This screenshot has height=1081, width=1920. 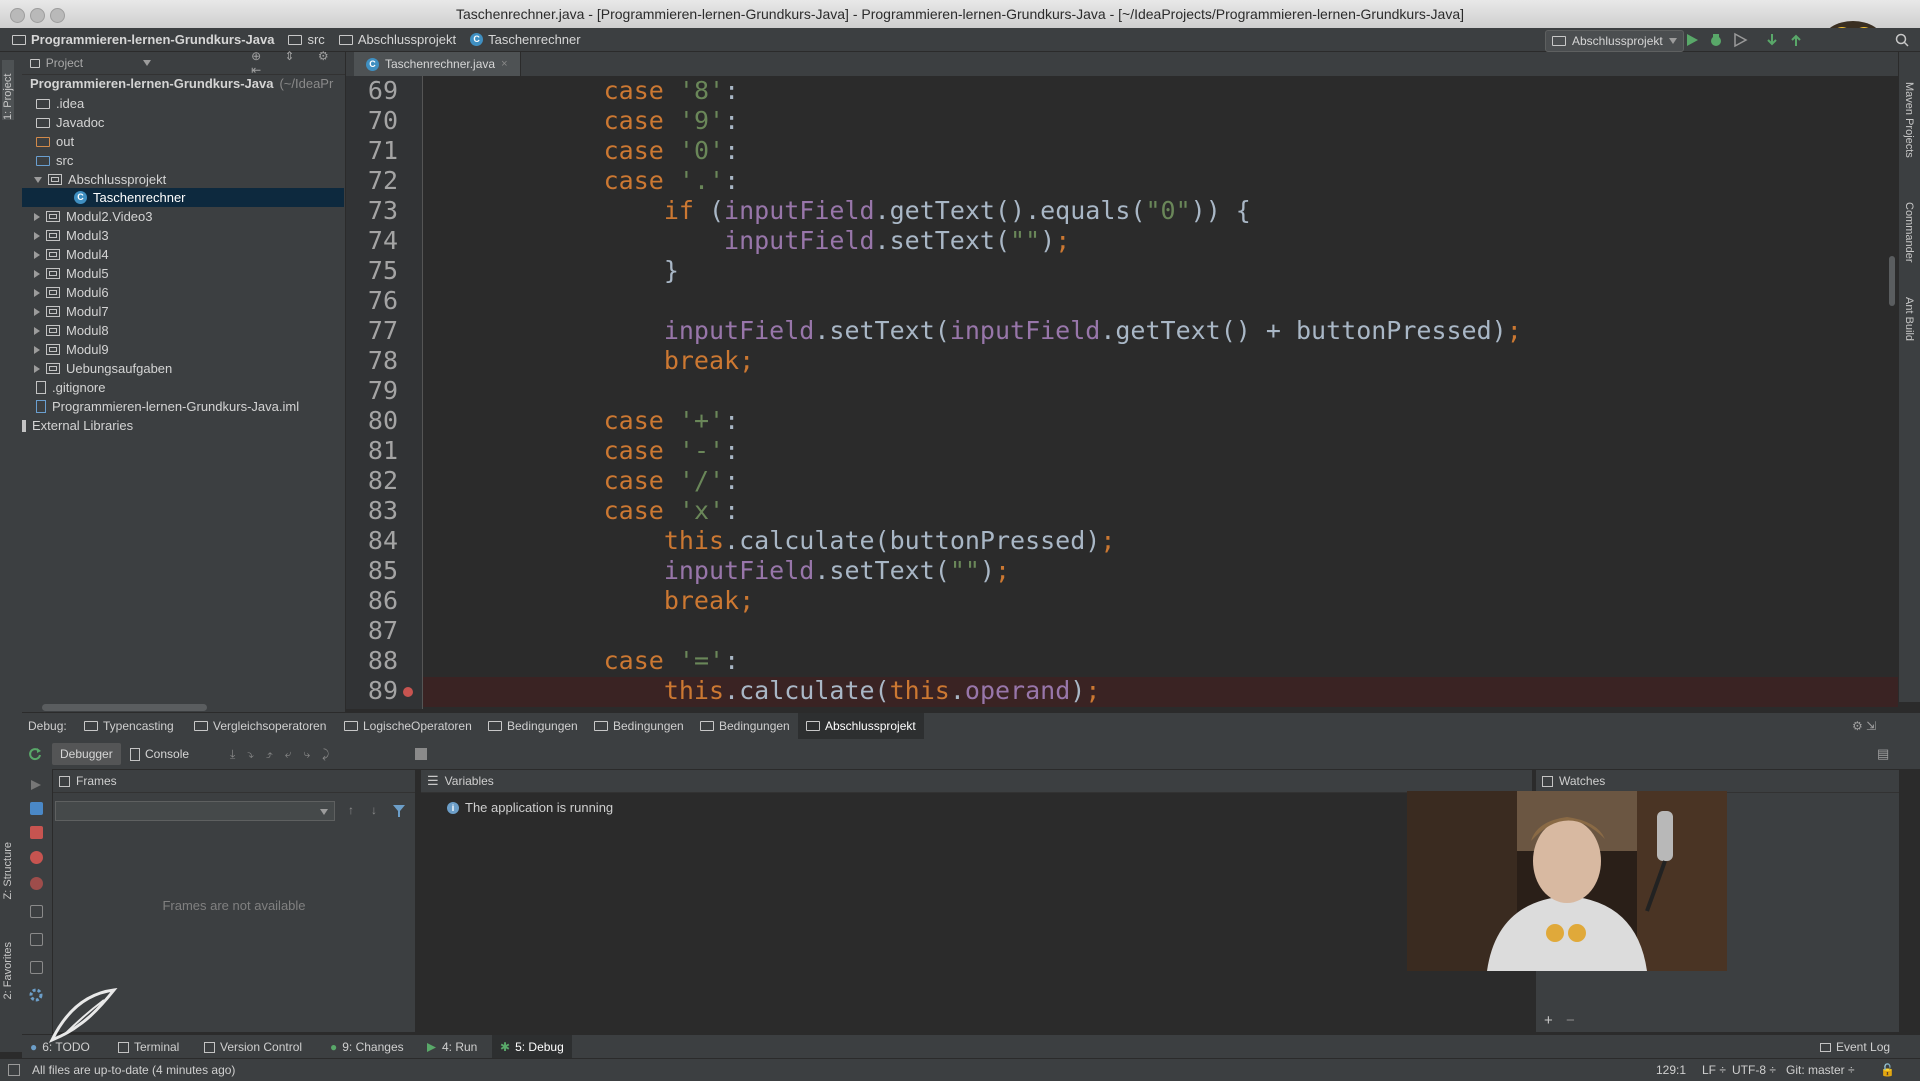 I want to click on maven-projects-tab: Maven Projects, so click(x=1909, y=120).